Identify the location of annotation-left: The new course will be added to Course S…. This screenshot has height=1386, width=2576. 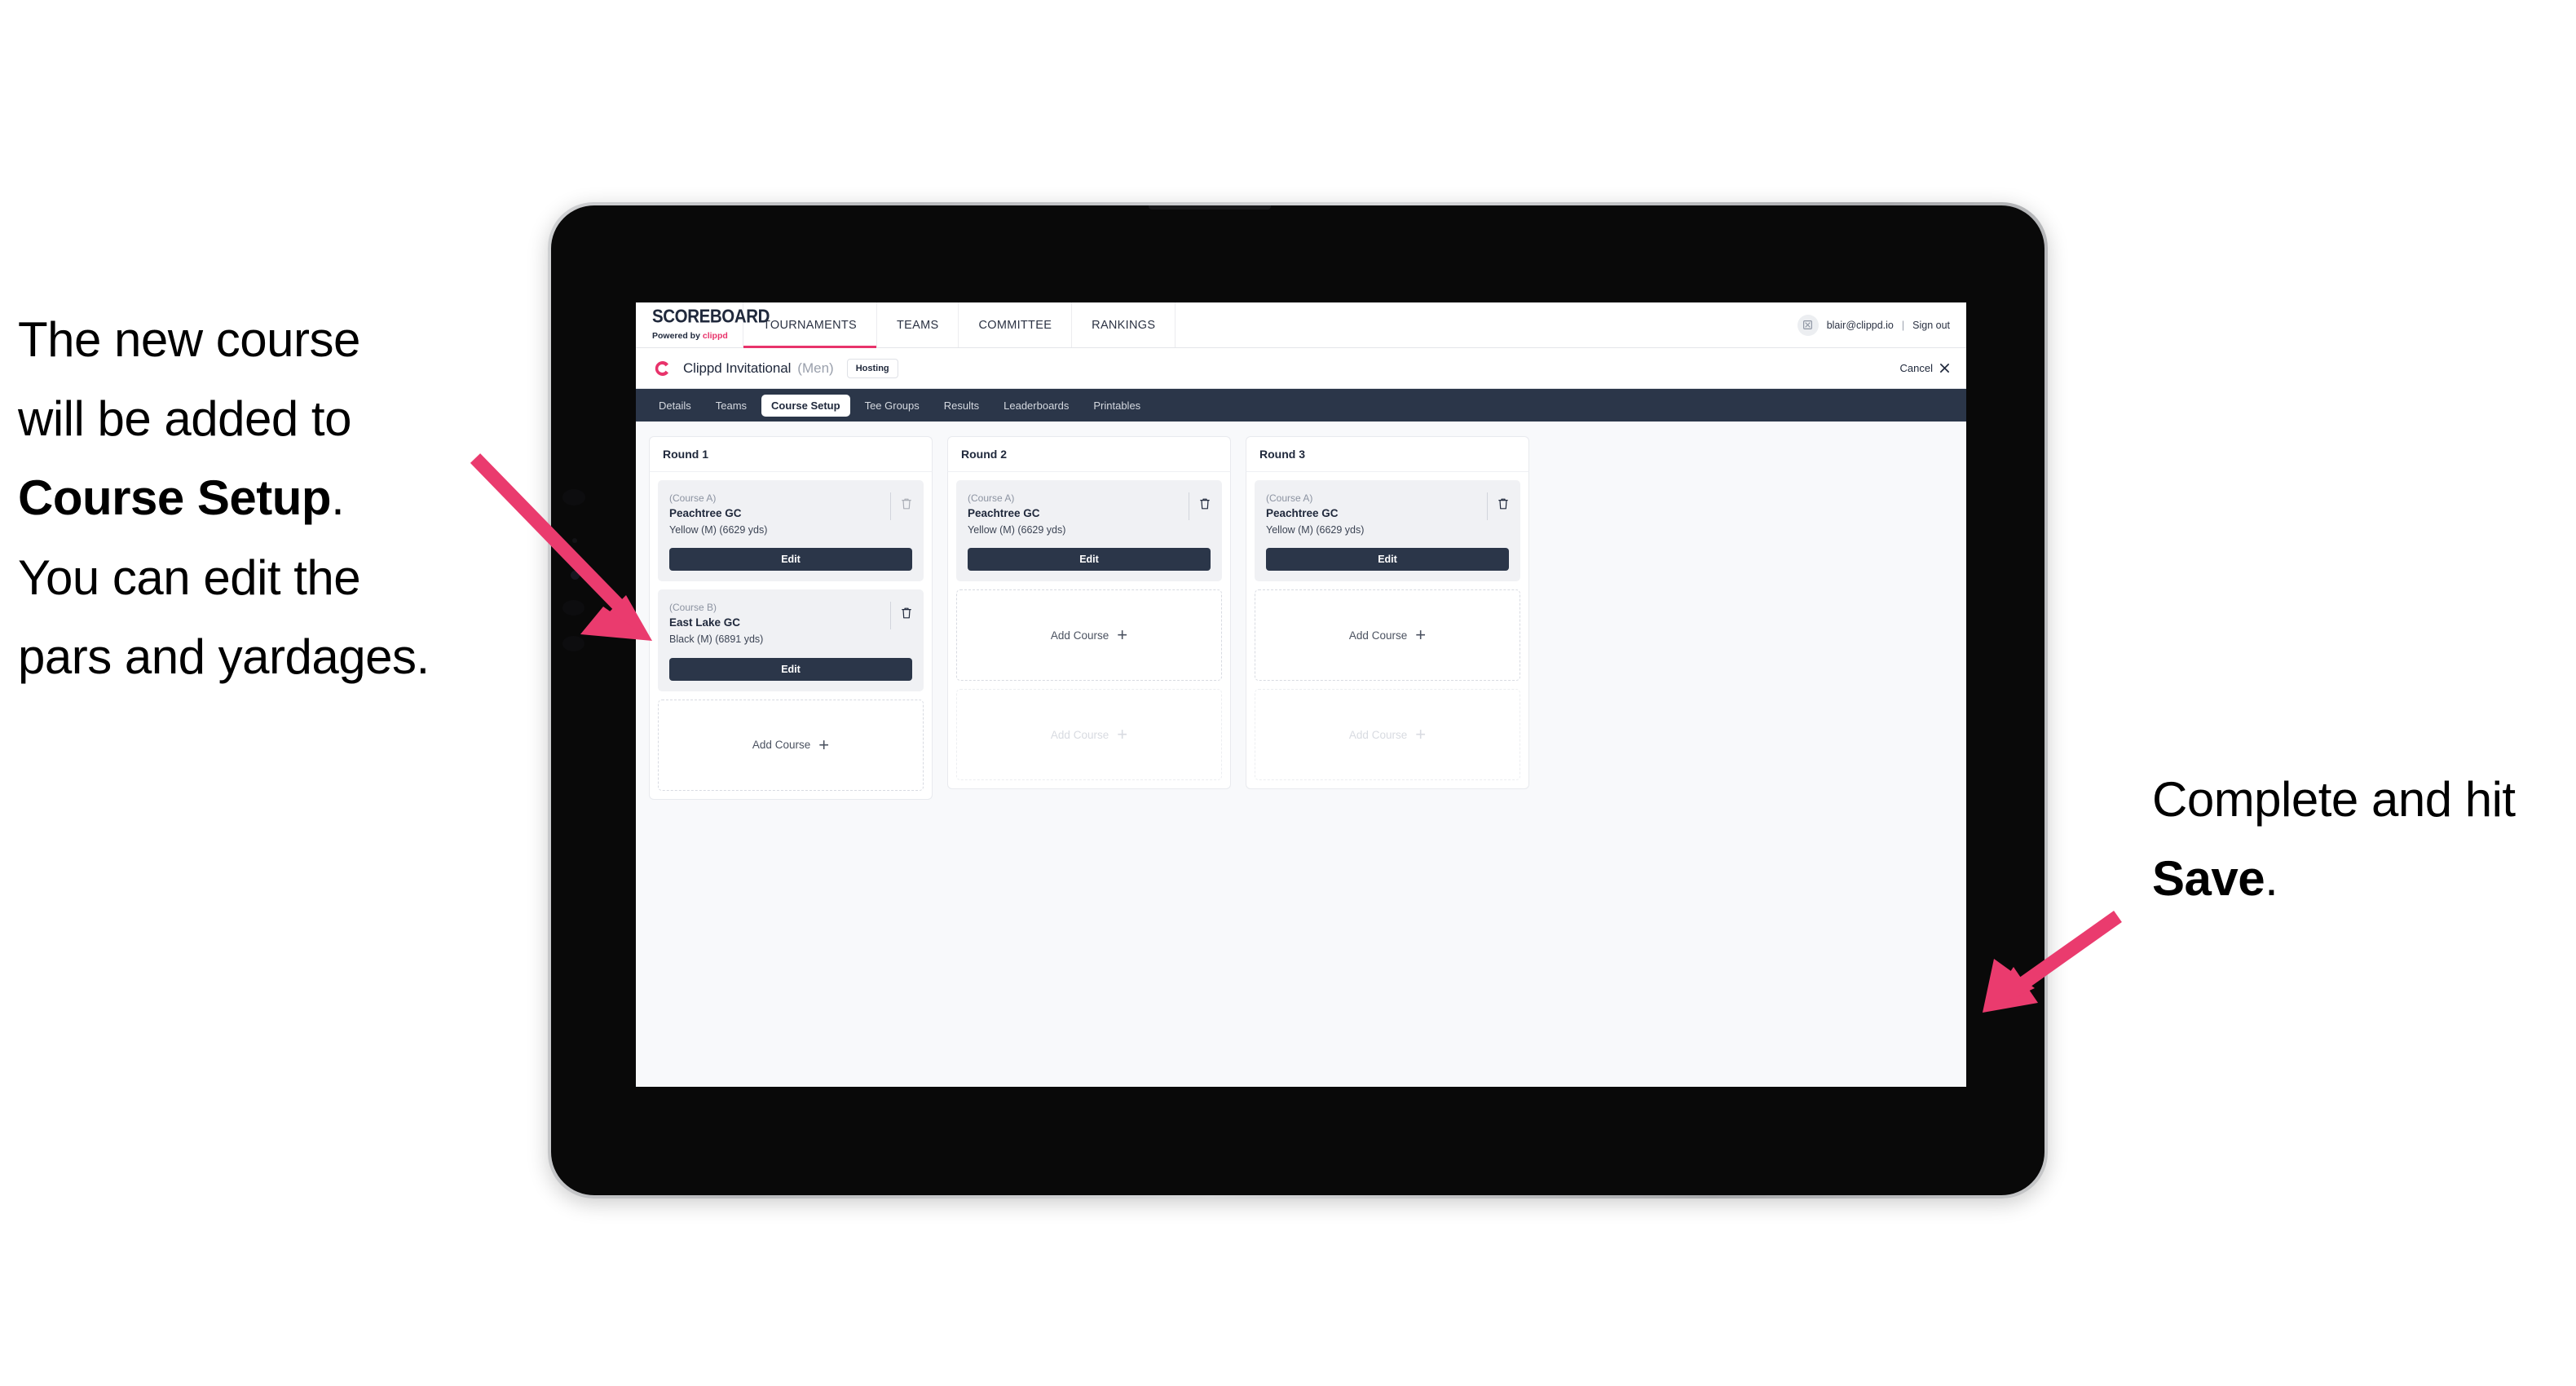
(226, 498).